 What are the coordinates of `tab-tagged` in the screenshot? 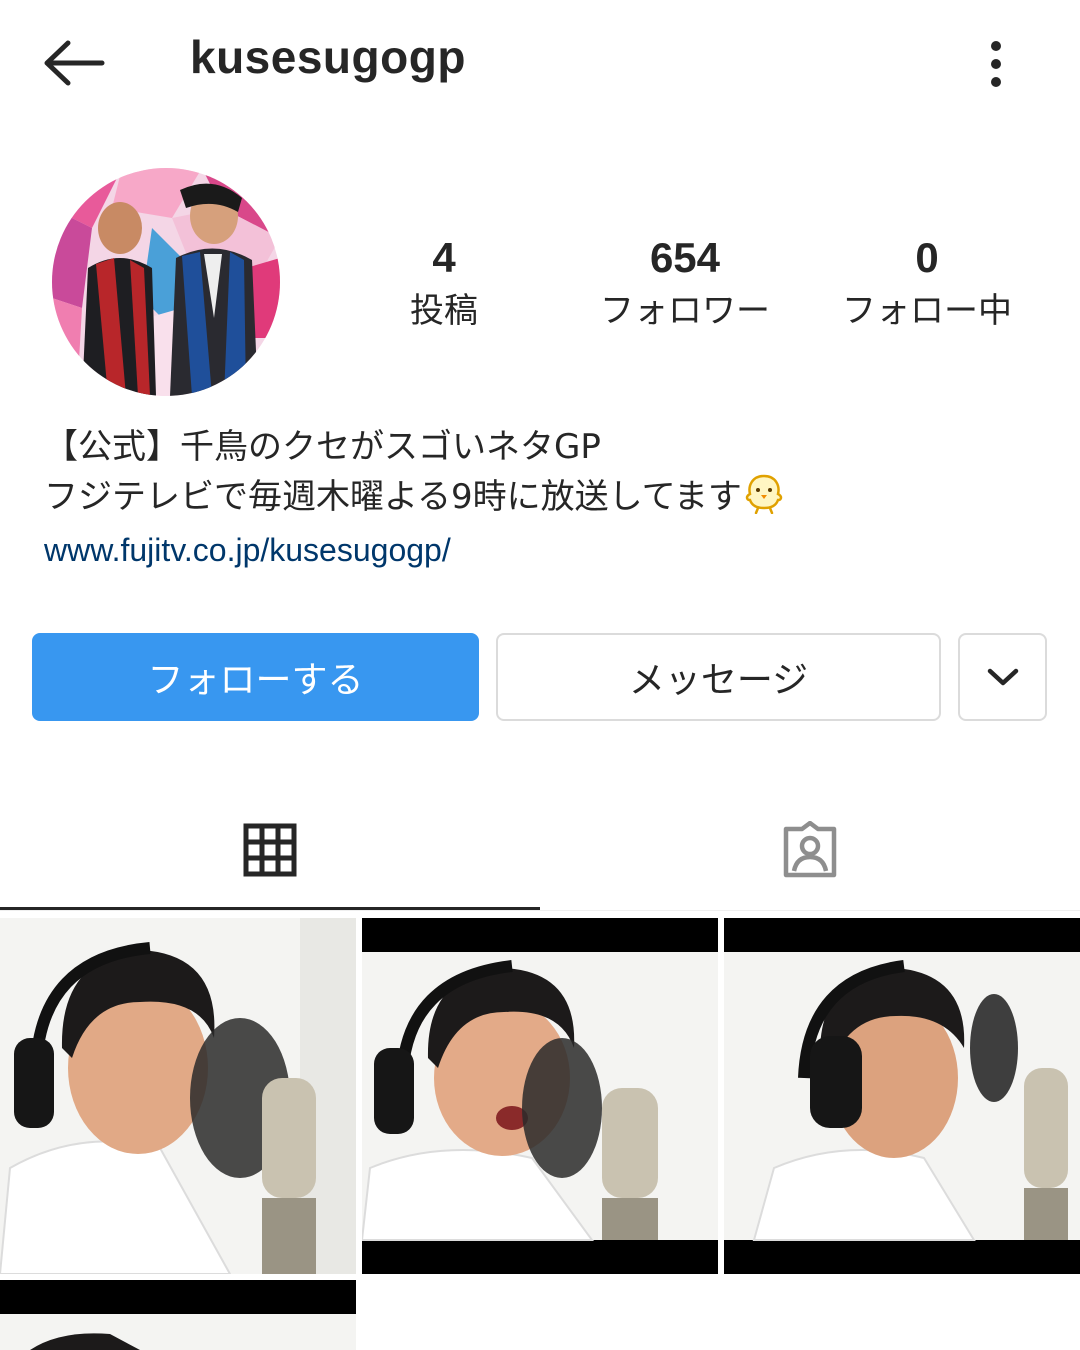 It's located at (810, 850).